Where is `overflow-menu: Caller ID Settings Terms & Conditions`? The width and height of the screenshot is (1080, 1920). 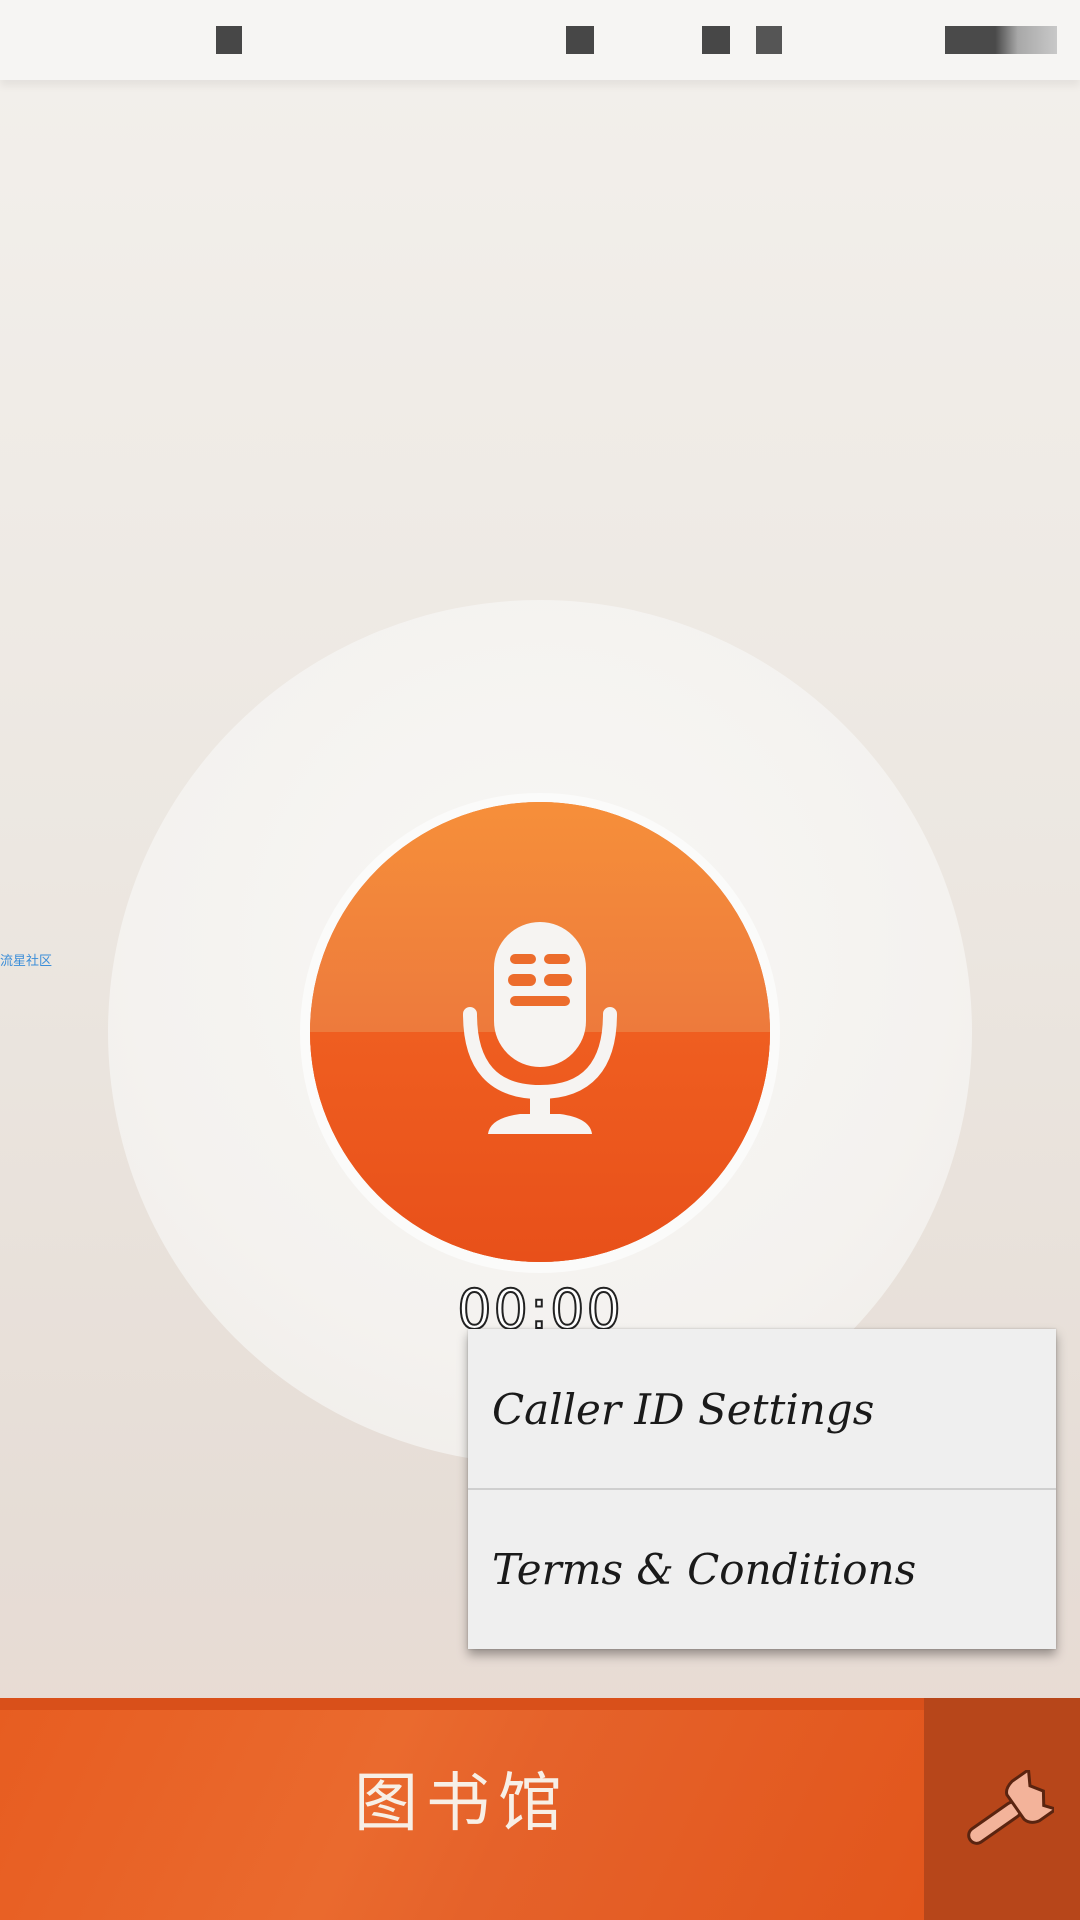 overflow-menu: Caller ID Settings Terms & Conditions is located at coordinates (762, 1489).